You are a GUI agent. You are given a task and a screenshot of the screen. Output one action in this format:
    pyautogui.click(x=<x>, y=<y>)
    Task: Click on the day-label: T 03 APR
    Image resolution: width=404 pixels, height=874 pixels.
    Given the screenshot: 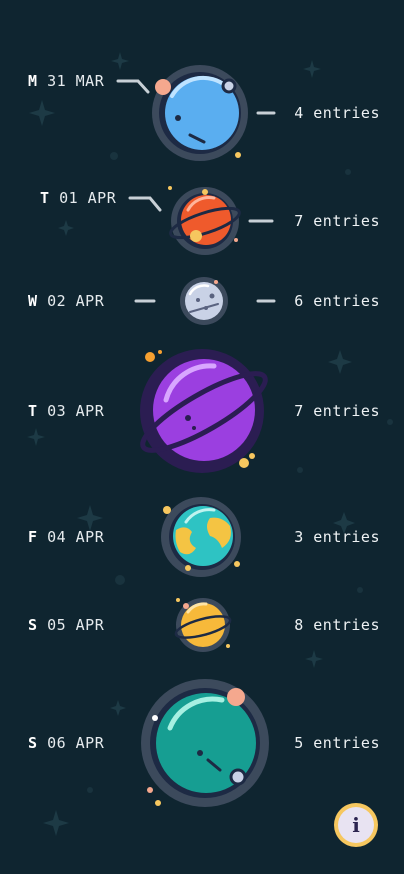 What is the action you would take?
    pyautogui.click(x=66, y=411)
    